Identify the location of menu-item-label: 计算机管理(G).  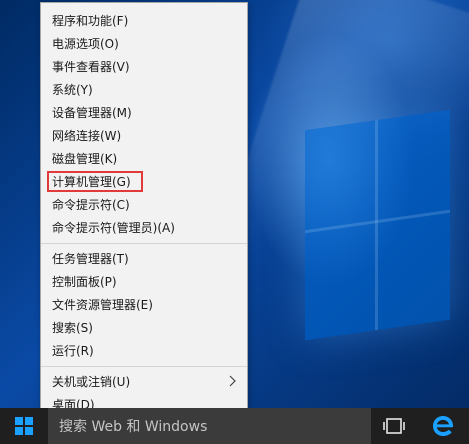
(91, 182).